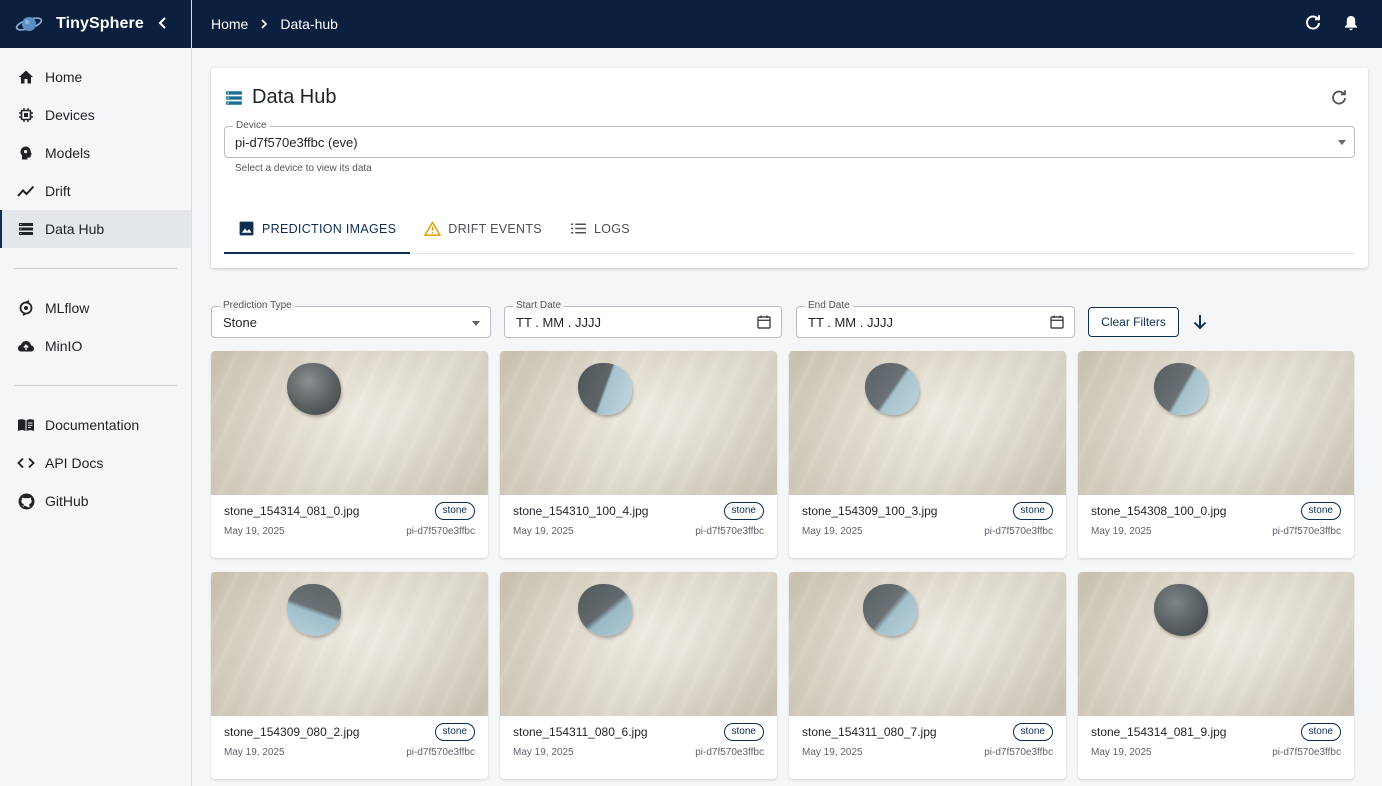 The width and height of the screenshot is (1382, 786). What do you see at coordinates (578, 228) in the screenshot?
I see `list-icon` at bounding box center [578, 228].